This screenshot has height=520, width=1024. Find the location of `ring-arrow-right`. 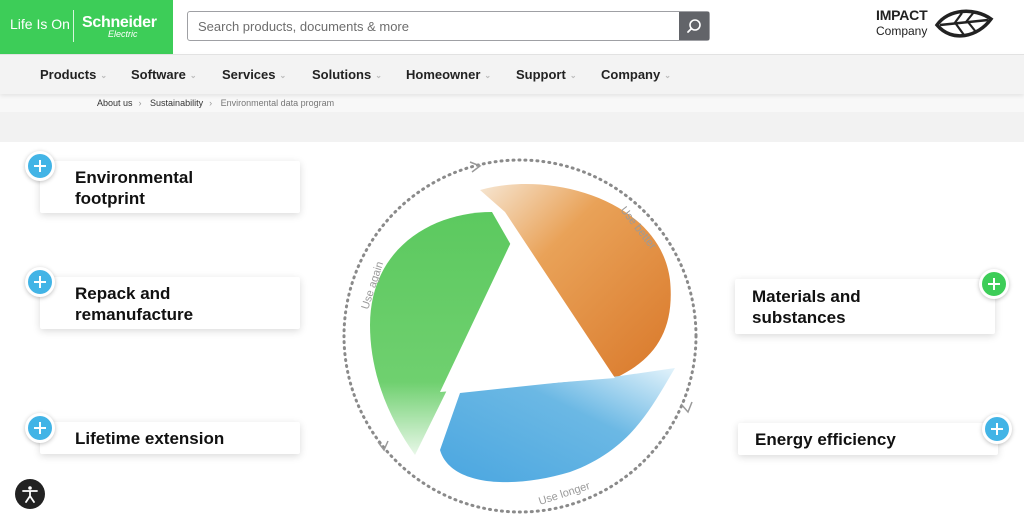

ring-arrow-right is located at coordinates (686, 407).